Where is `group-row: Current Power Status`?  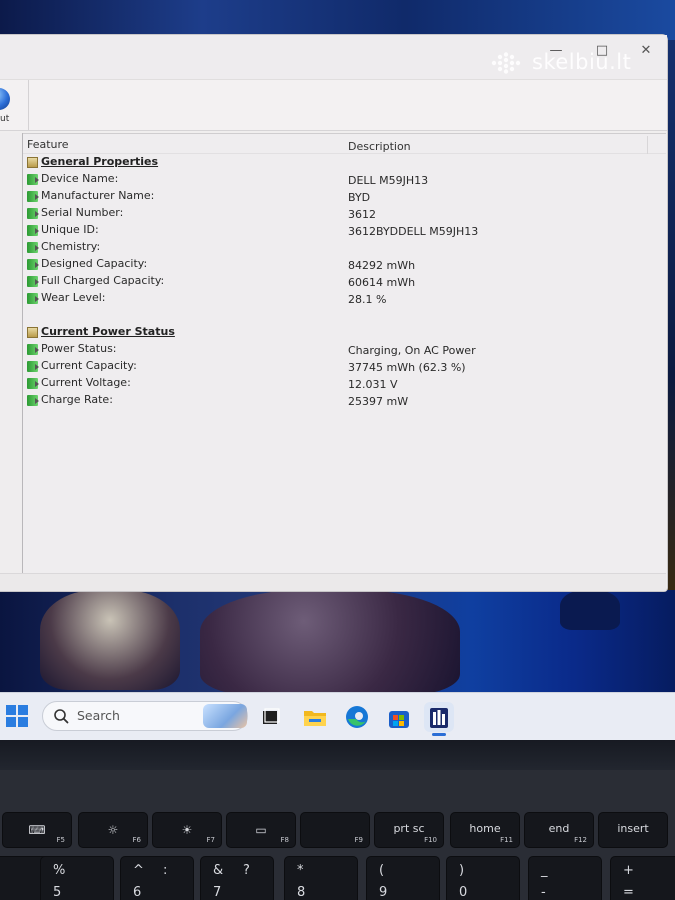
group-row: Current Power Status is located at coordinates (343, 332).